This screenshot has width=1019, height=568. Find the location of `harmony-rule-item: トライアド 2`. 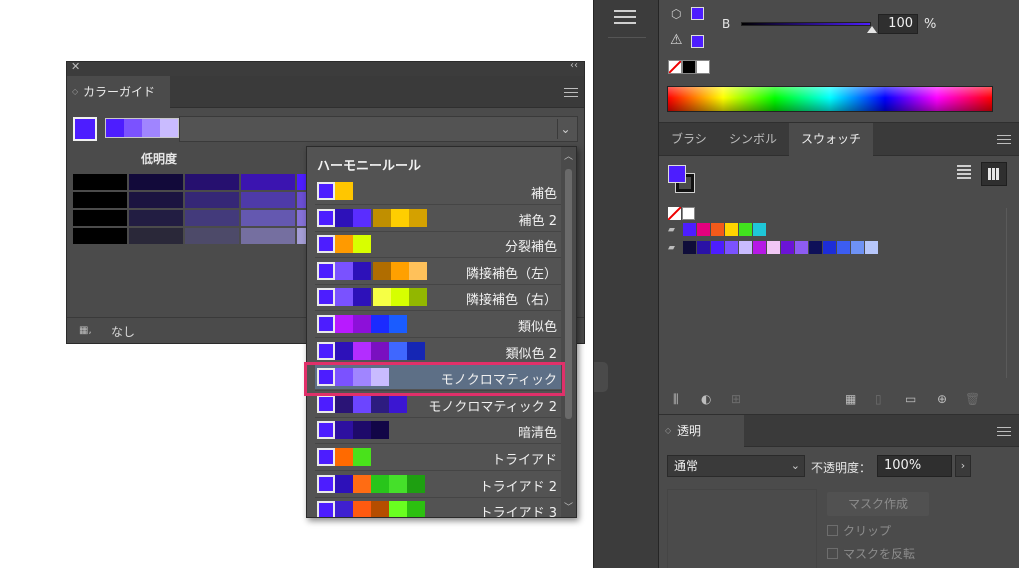

harmony-rule-item: トライアド 2 is located at coordinates (438, 484).